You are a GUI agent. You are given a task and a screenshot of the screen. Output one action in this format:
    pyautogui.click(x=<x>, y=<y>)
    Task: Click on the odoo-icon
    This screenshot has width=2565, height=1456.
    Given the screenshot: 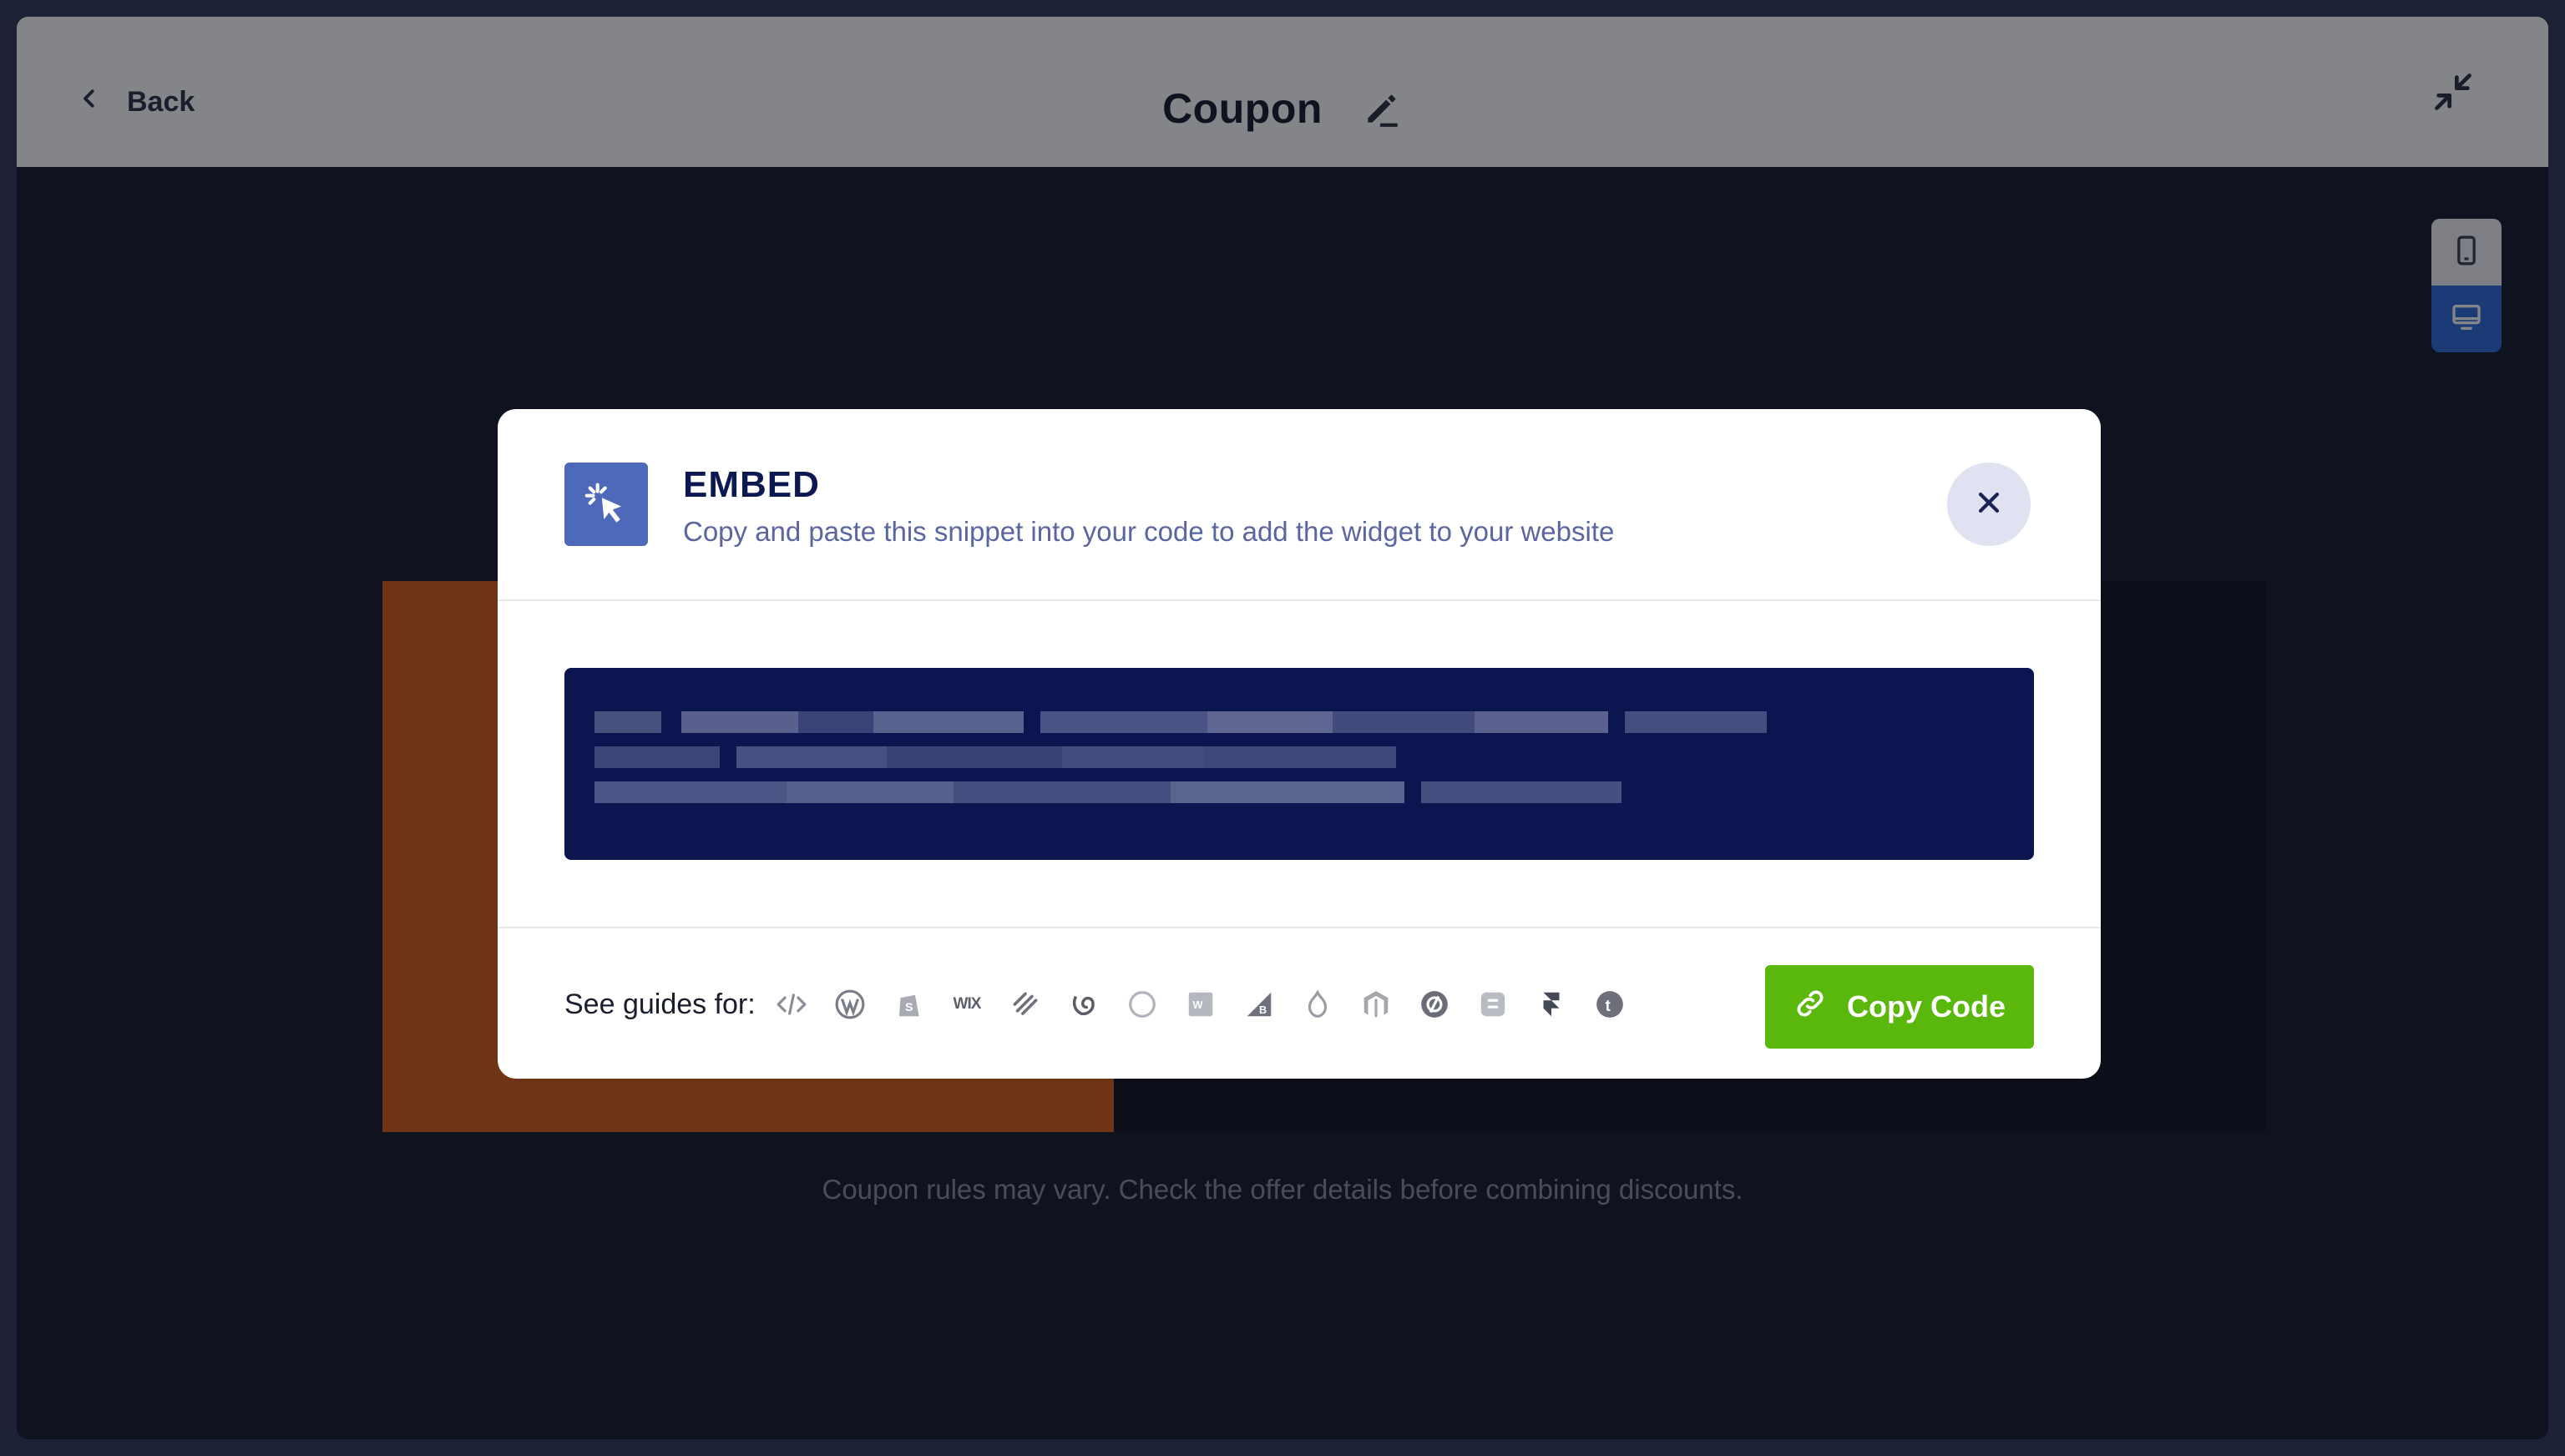 What is the action you would take?
    pyautogui.click(x=1434, y=1004)
    